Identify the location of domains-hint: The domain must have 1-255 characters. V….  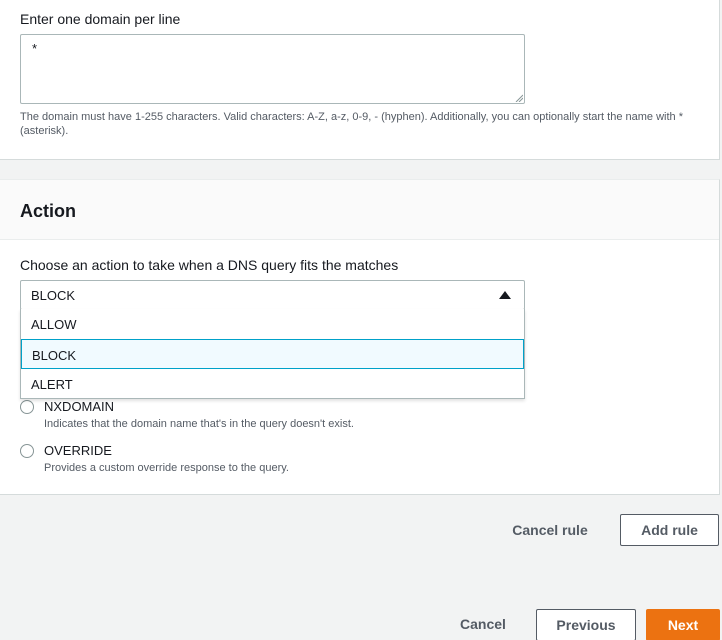
(351, 124).